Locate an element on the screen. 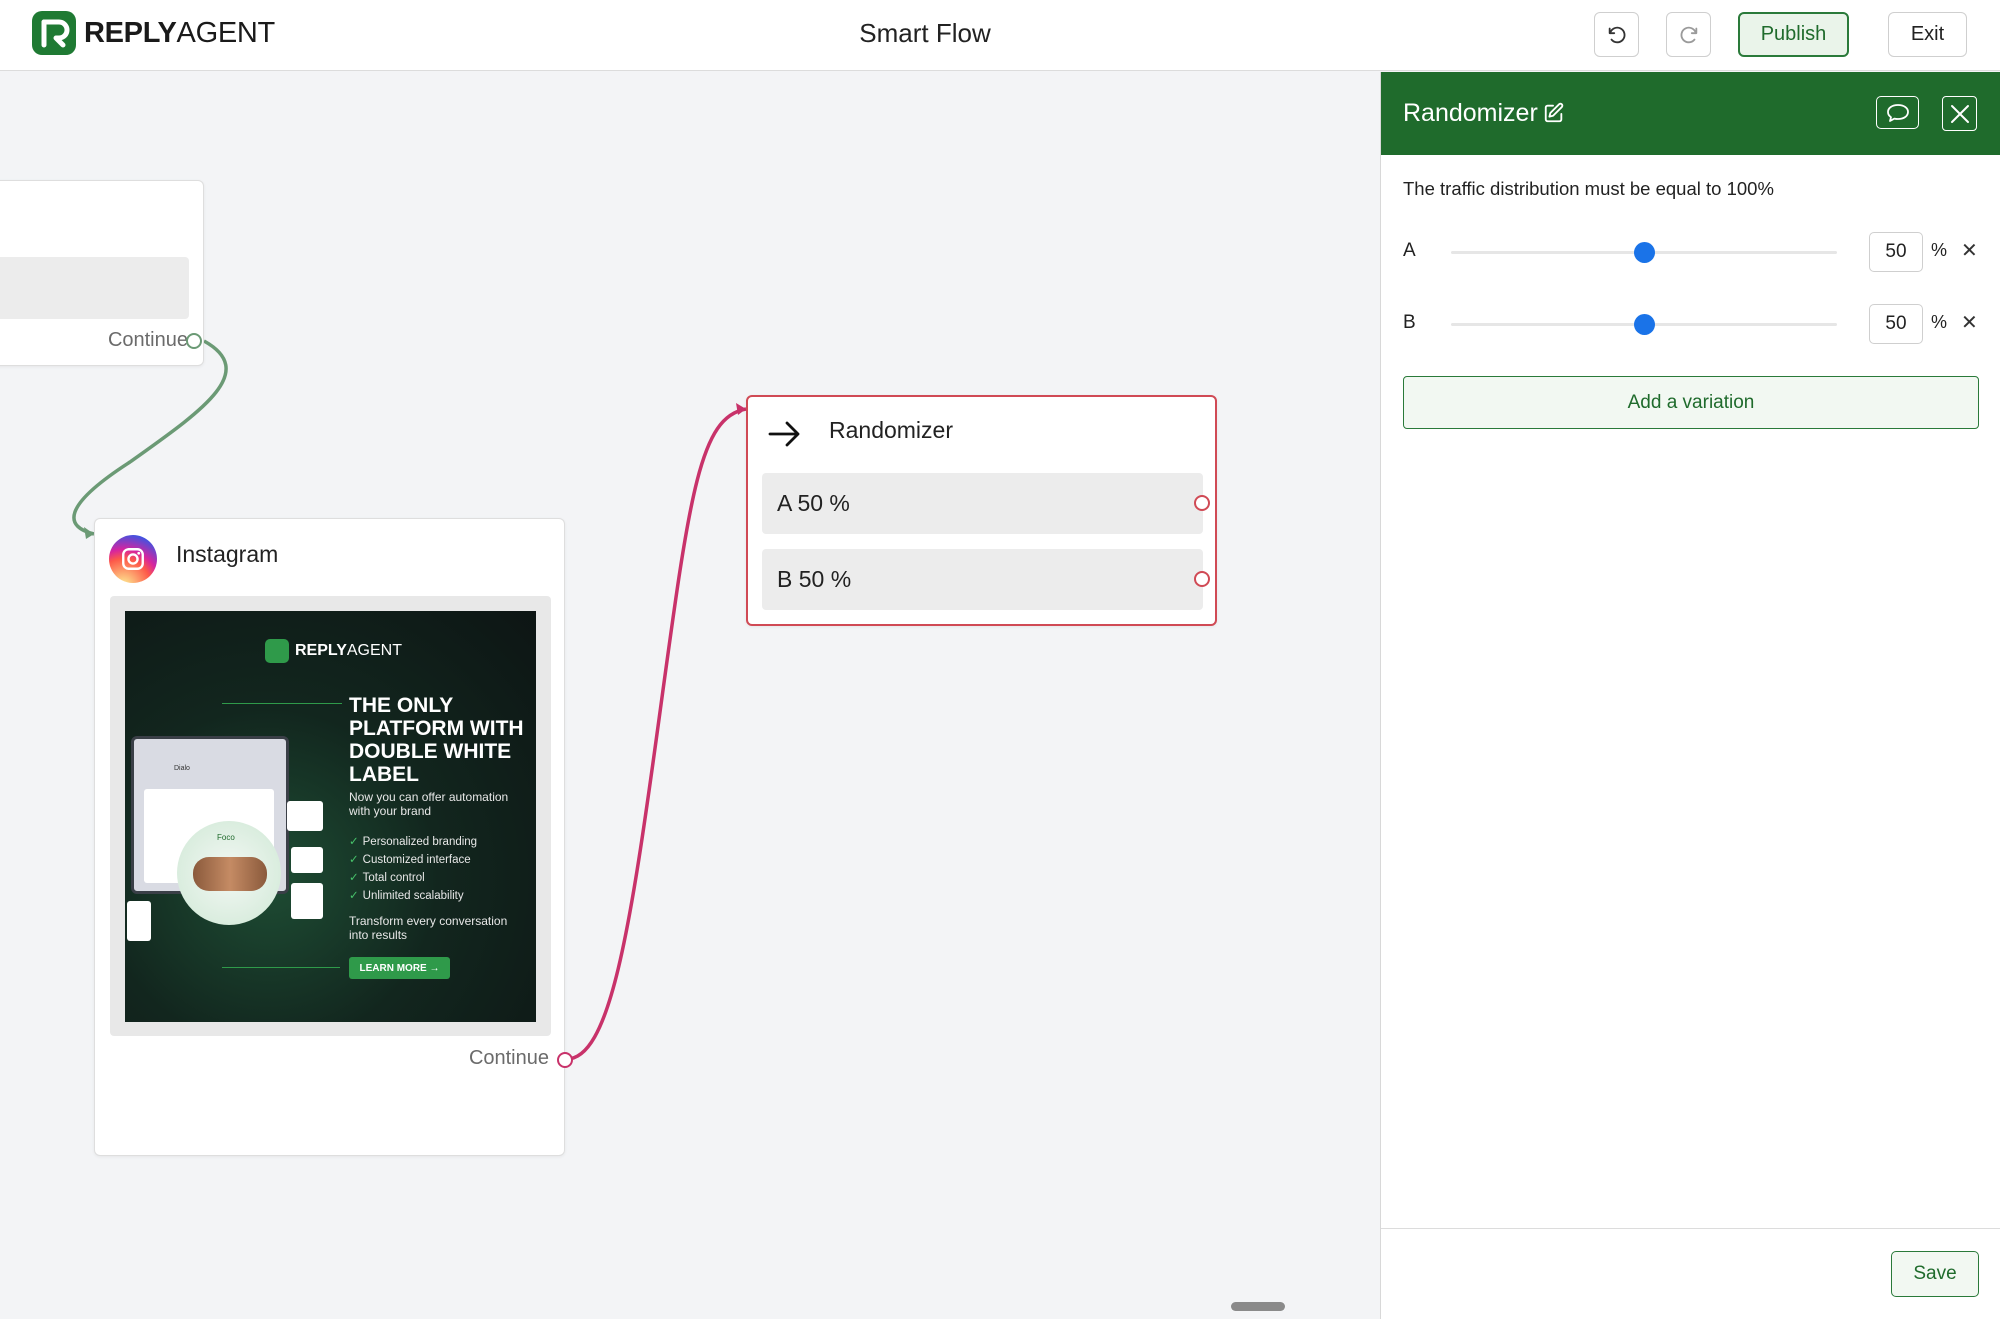 This screenshot has width=2000, height=1319. panel-footer-divider is located at coordinates (1690, 1228).